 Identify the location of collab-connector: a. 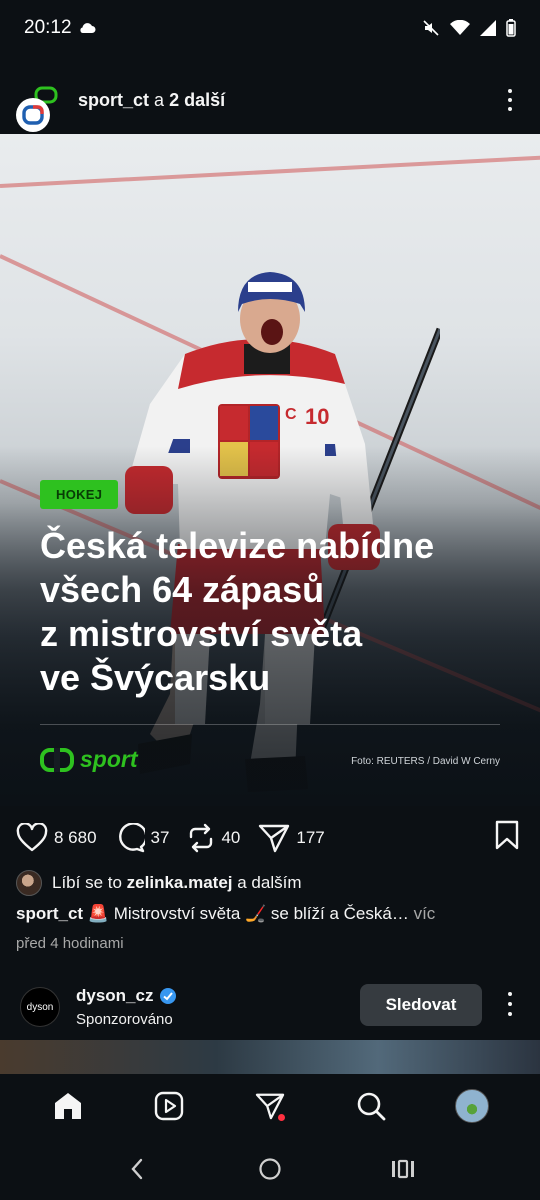
(159, 99).